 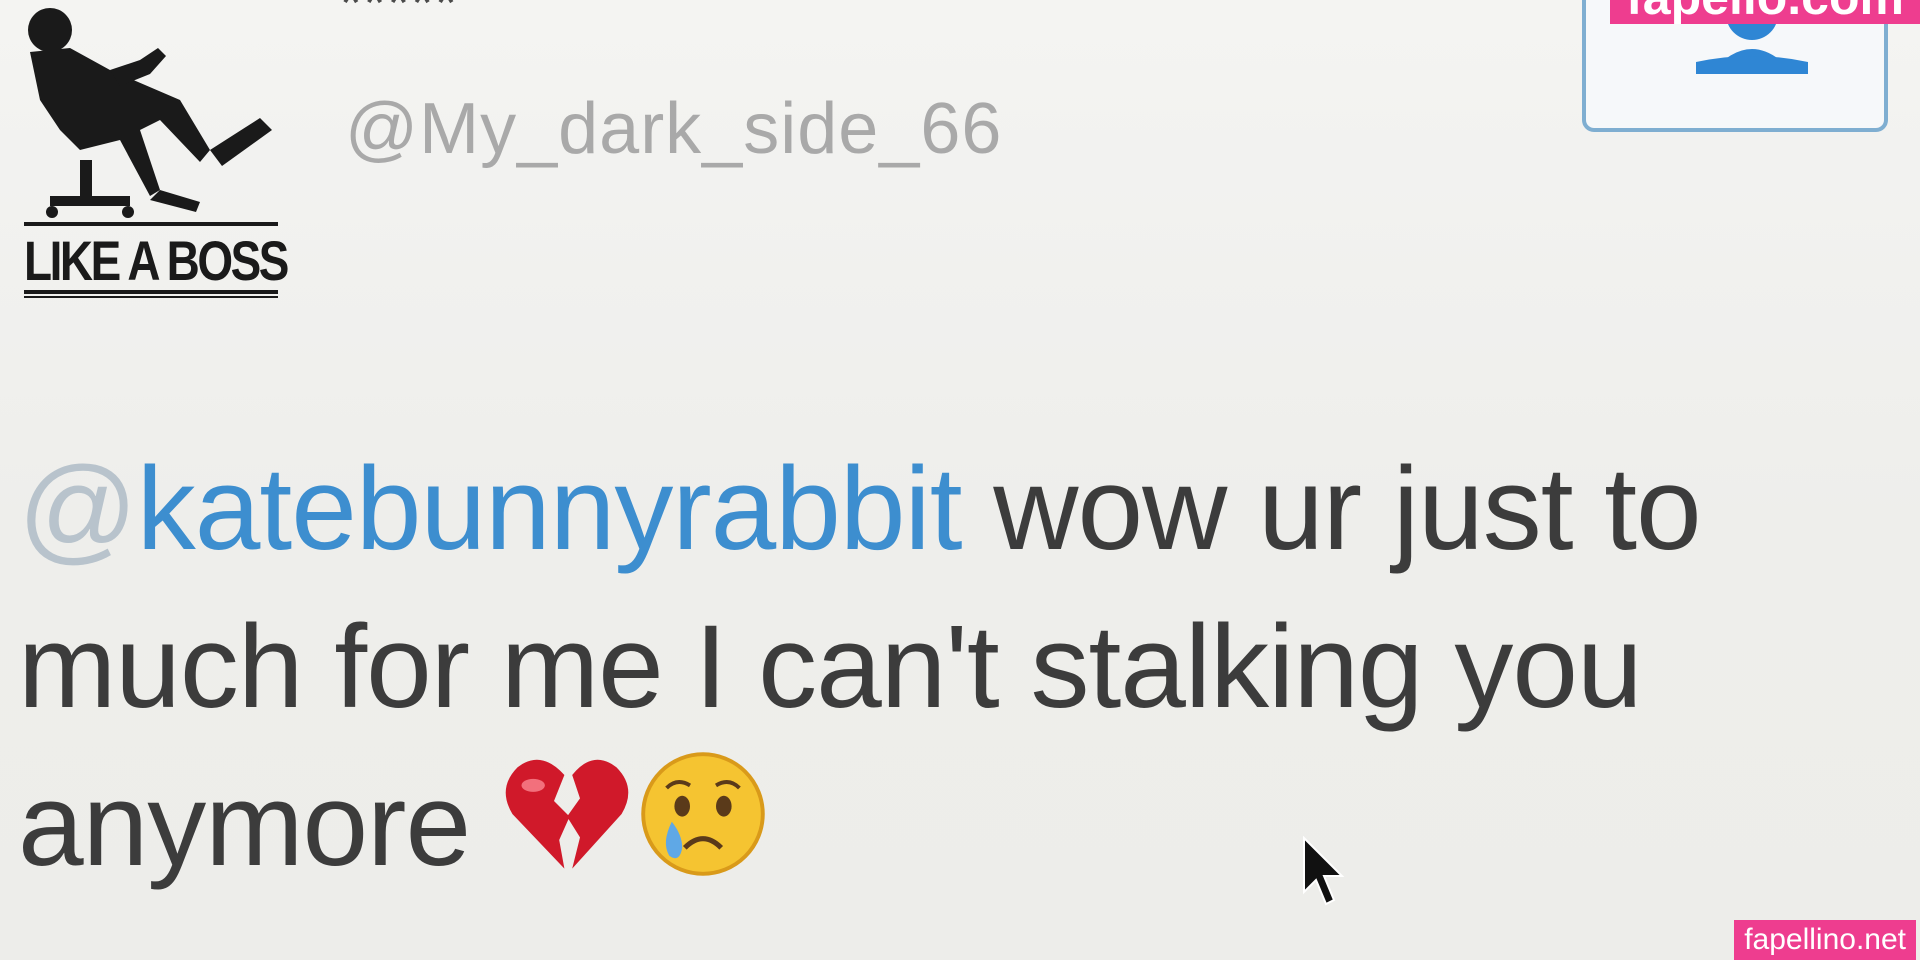 What do you see at coordinates (703, 814) in the screenshot?
I see `crying-face-icon` at bounding box center [703, 814].